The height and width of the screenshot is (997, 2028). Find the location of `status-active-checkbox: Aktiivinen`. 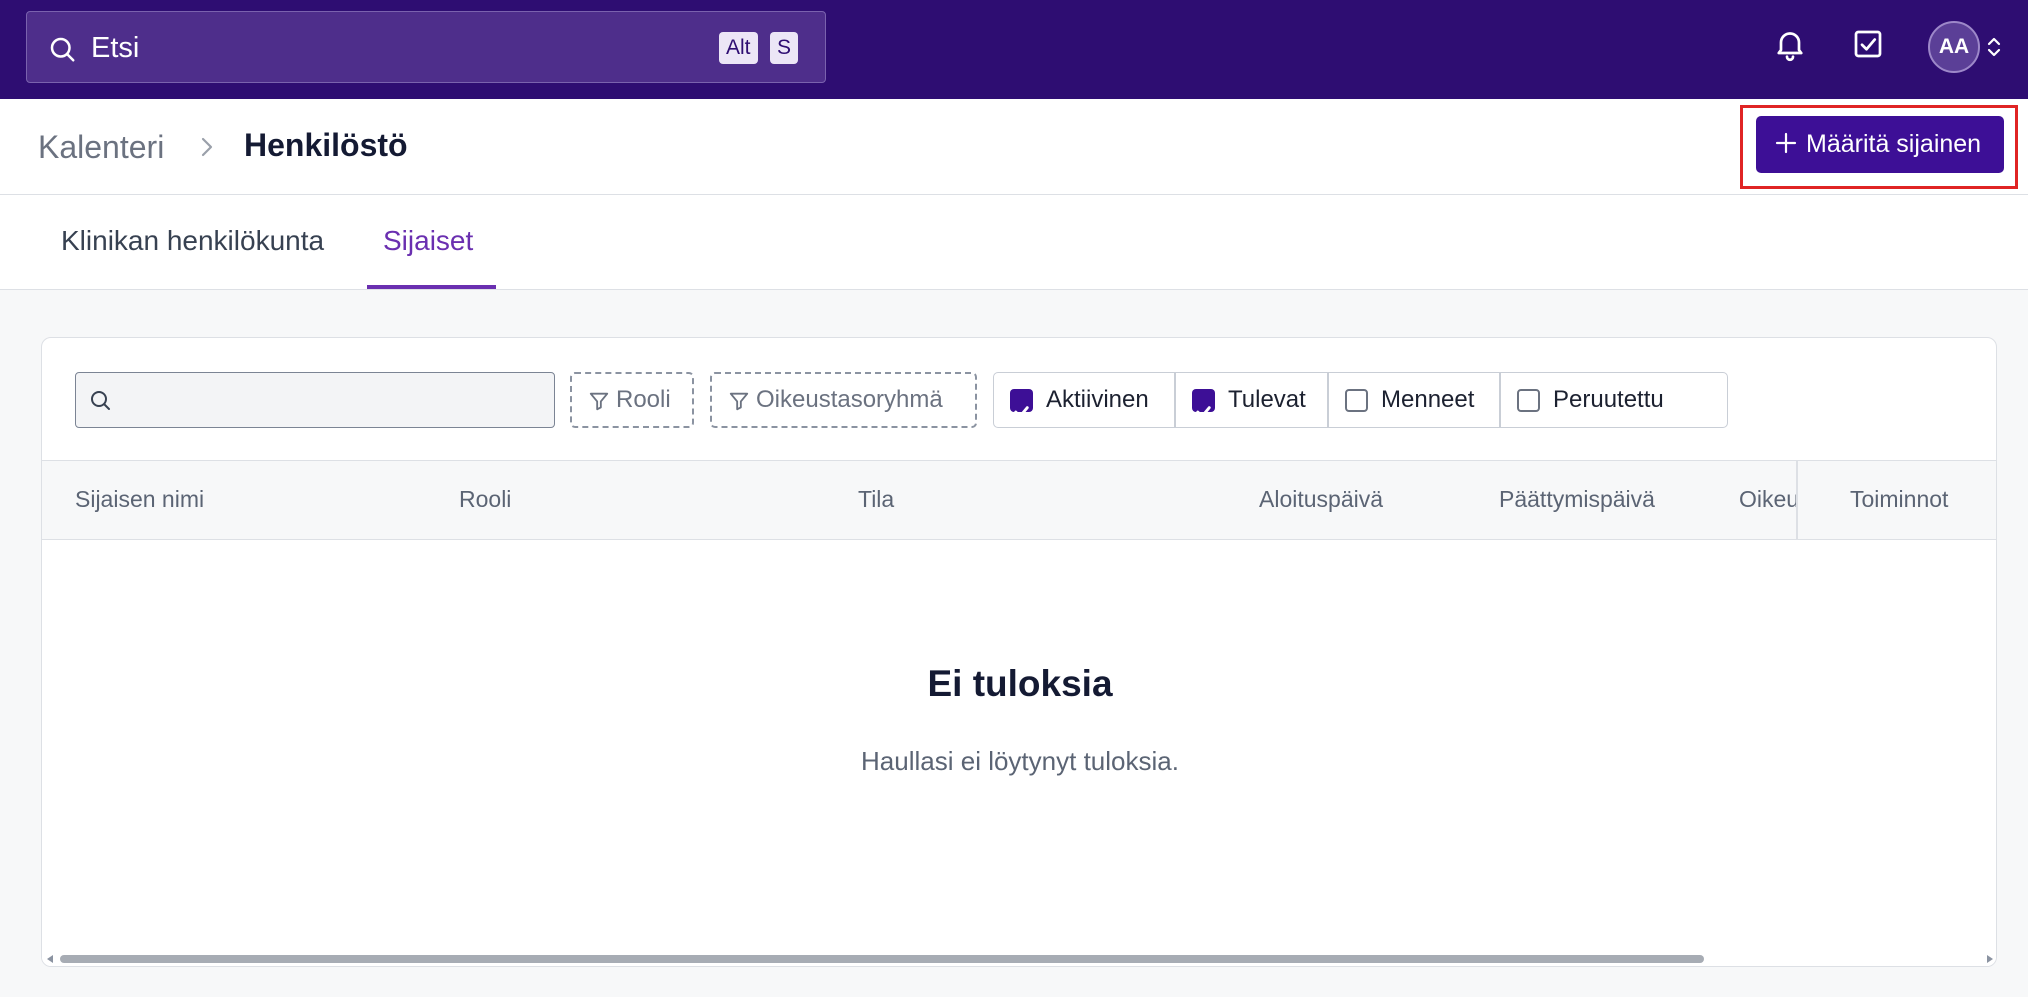

status-active-checkbox: Aktiivinen is located at coordinates (1084, 400).